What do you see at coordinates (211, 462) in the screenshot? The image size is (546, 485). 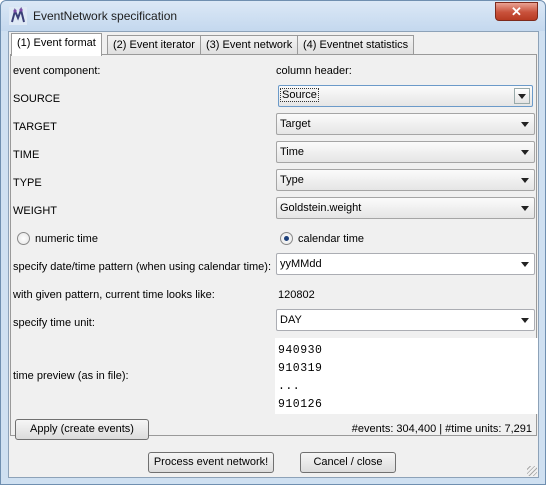 I see `process-event-network-button: Process event network!` at bounding box center [211, 462].